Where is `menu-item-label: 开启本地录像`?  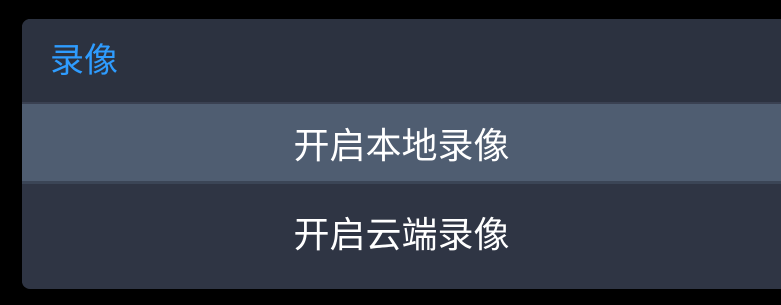
menu-item-label: 开启本地录像 is located at coordinates (401, 146).